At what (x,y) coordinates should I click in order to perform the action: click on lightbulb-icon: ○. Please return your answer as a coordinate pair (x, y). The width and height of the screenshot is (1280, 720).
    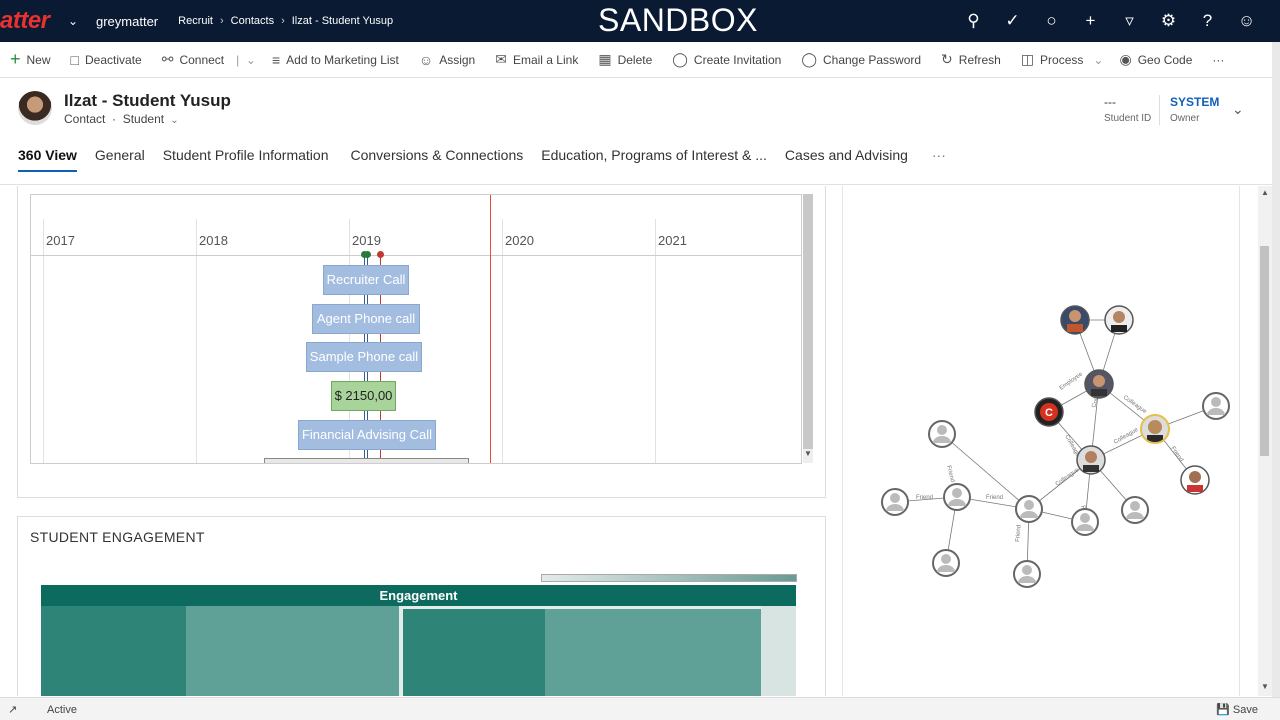
    Looking at the image, I should click on (1051, 21).